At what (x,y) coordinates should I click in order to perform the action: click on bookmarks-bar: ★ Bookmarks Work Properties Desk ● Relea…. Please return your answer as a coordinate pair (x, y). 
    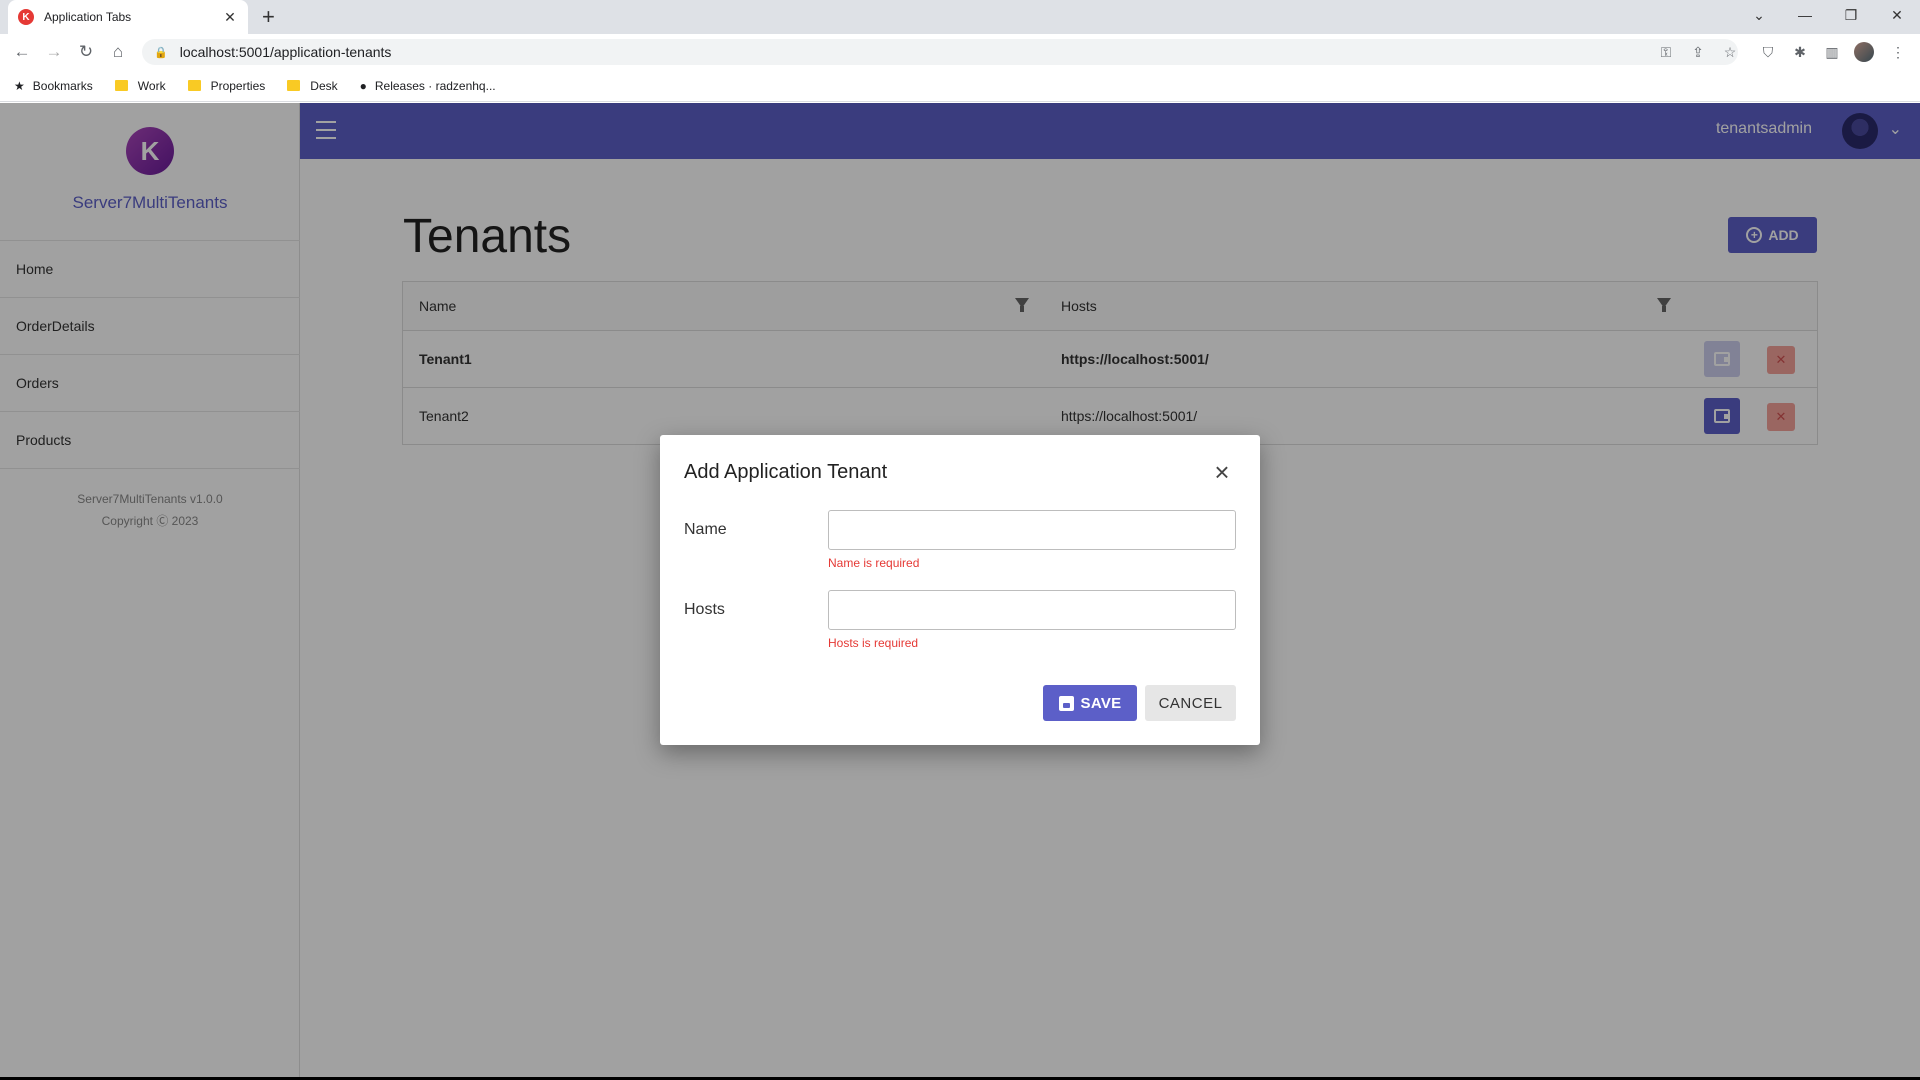
    Looking at the image, I should click on (960, 86).